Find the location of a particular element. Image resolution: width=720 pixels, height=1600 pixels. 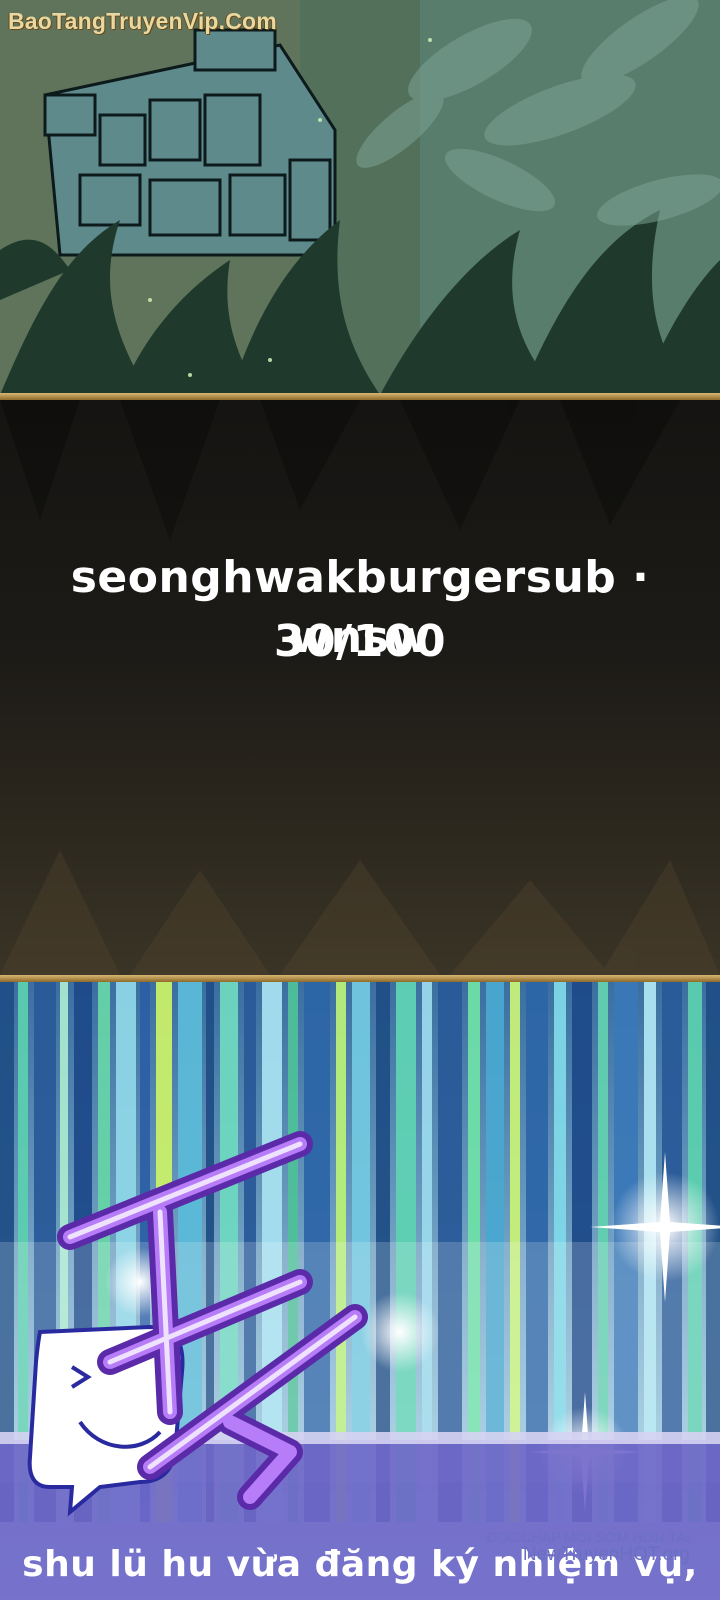

panel-border-top is located at coordinates (360, 396).